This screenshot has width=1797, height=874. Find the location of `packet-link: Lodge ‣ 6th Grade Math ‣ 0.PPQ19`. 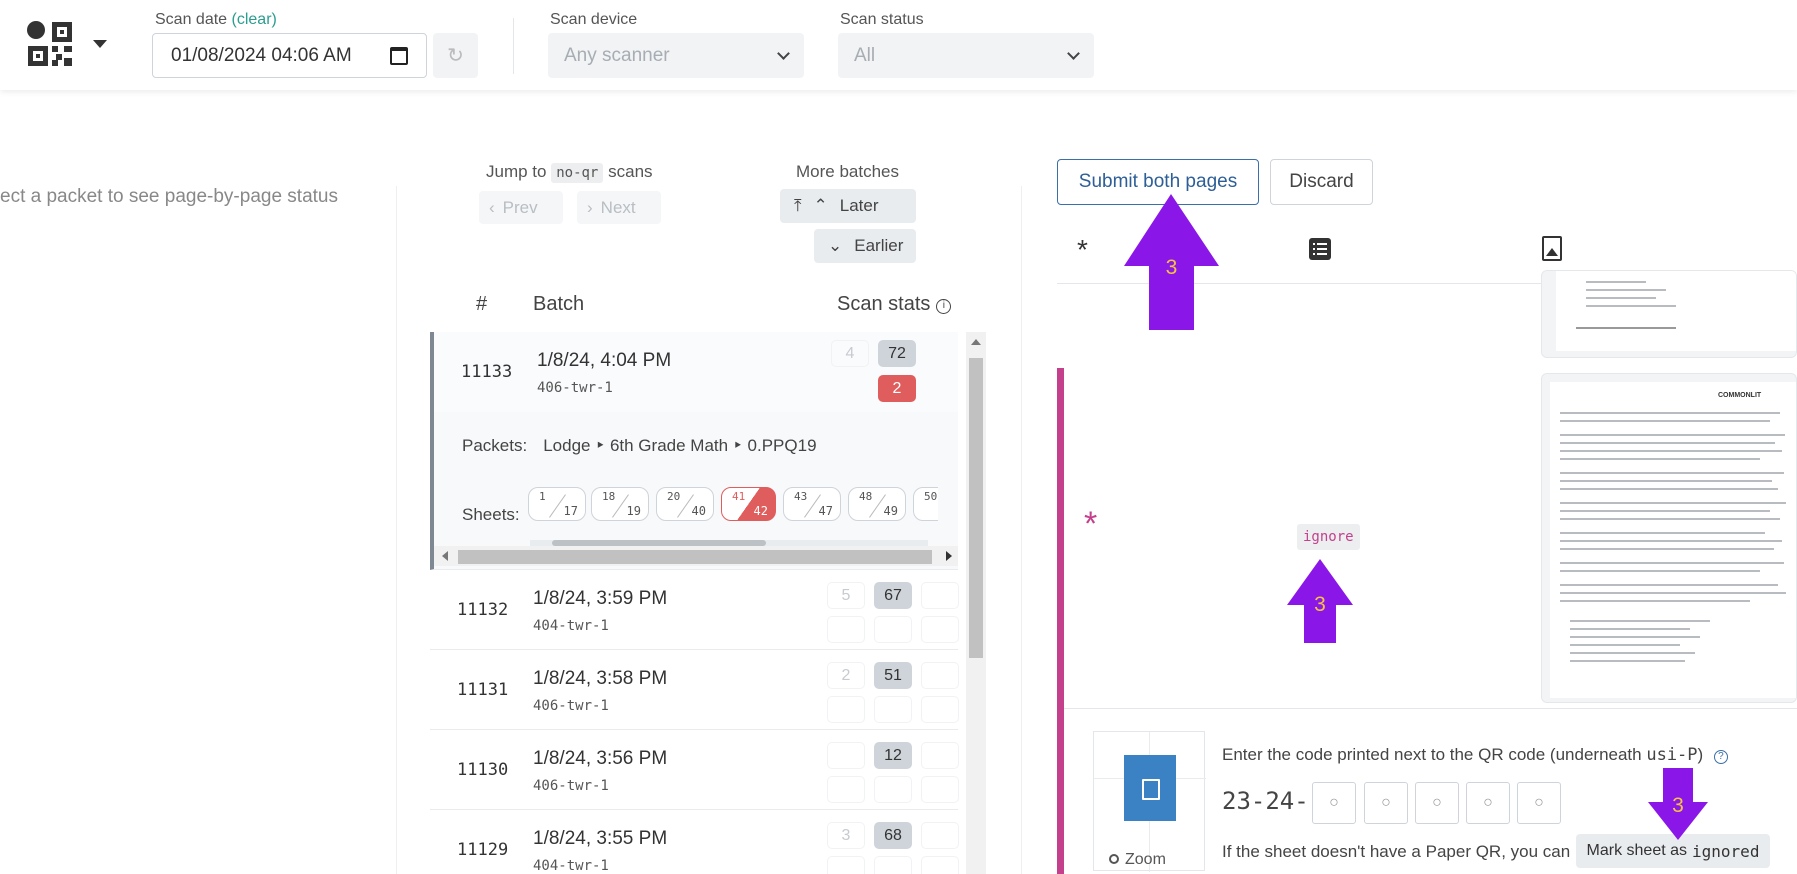

packet-link: Lodge ‣ 6th Grade Math ‣ 0.PPQ19 is located at coordinates (679, 445).